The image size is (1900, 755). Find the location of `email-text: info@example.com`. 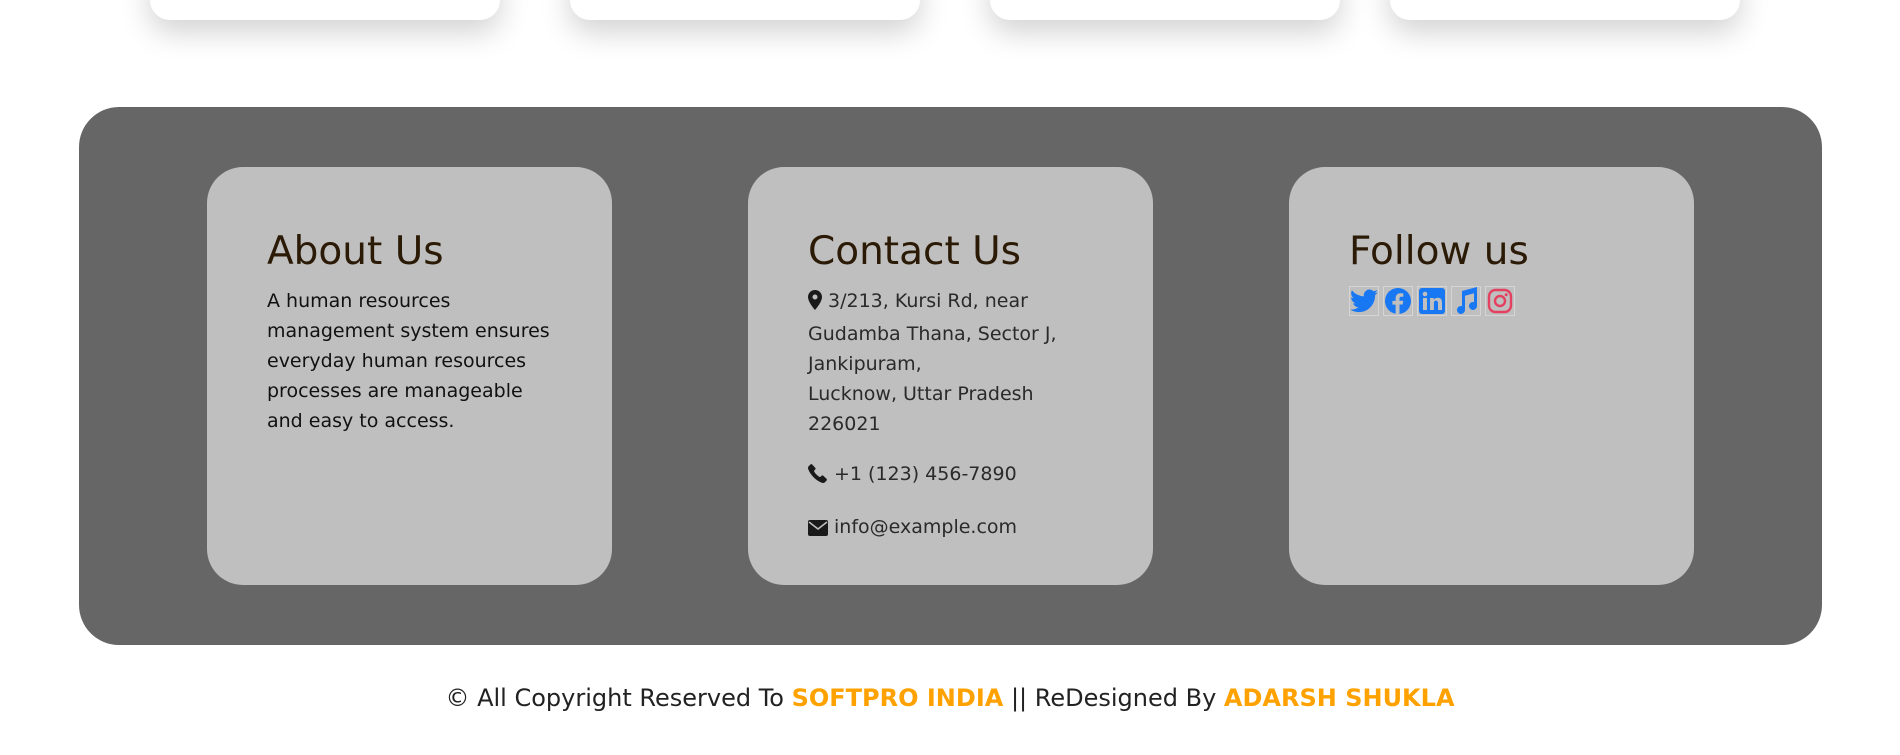

email-text: info@example.com is located at coordinates (926, 527).